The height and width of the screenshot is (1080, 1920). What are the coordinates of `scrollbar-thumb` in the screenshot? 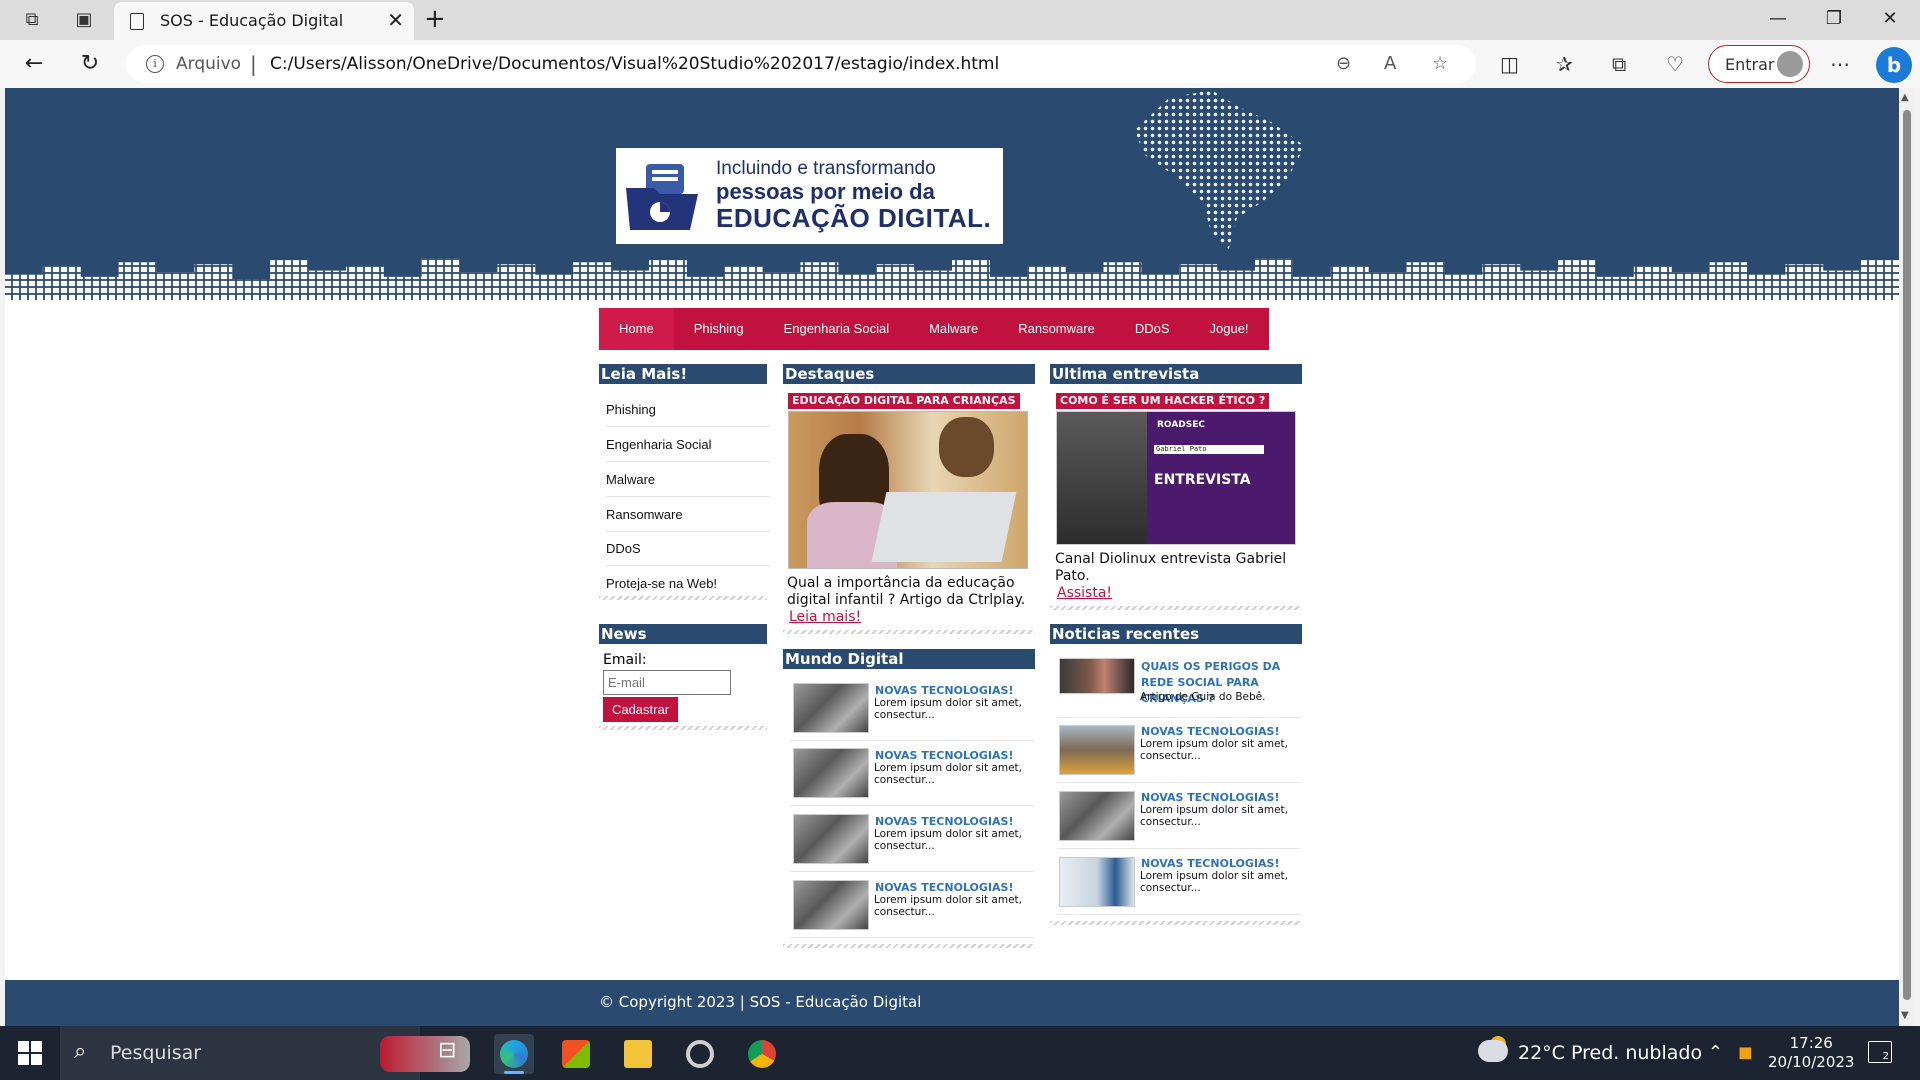 It's located at (1907, 555).